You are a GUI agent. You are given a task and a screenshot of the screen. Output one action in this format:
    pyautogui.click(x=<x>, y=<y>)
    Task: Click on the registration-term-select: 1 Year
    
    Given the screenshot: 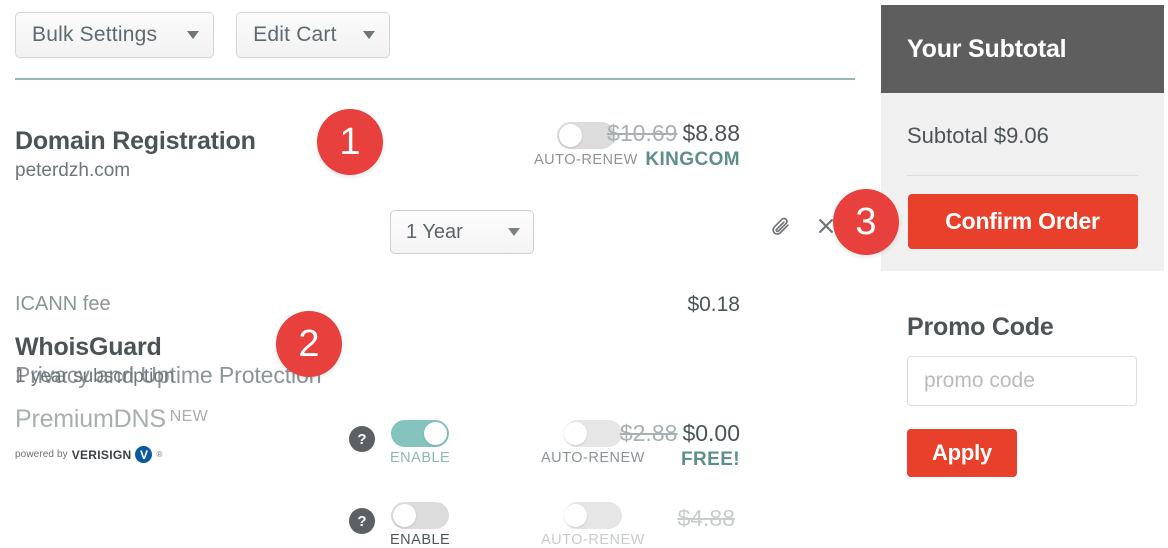 What is the action you would take?
    pyautogui.click(x=462, y=232)
    